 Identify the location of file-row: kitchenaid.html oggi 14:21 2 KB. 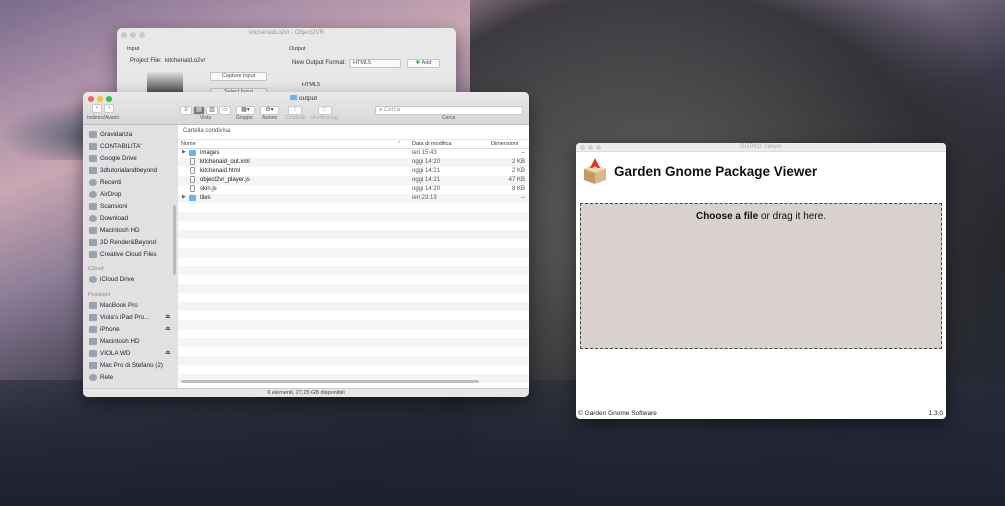
(353, 171).